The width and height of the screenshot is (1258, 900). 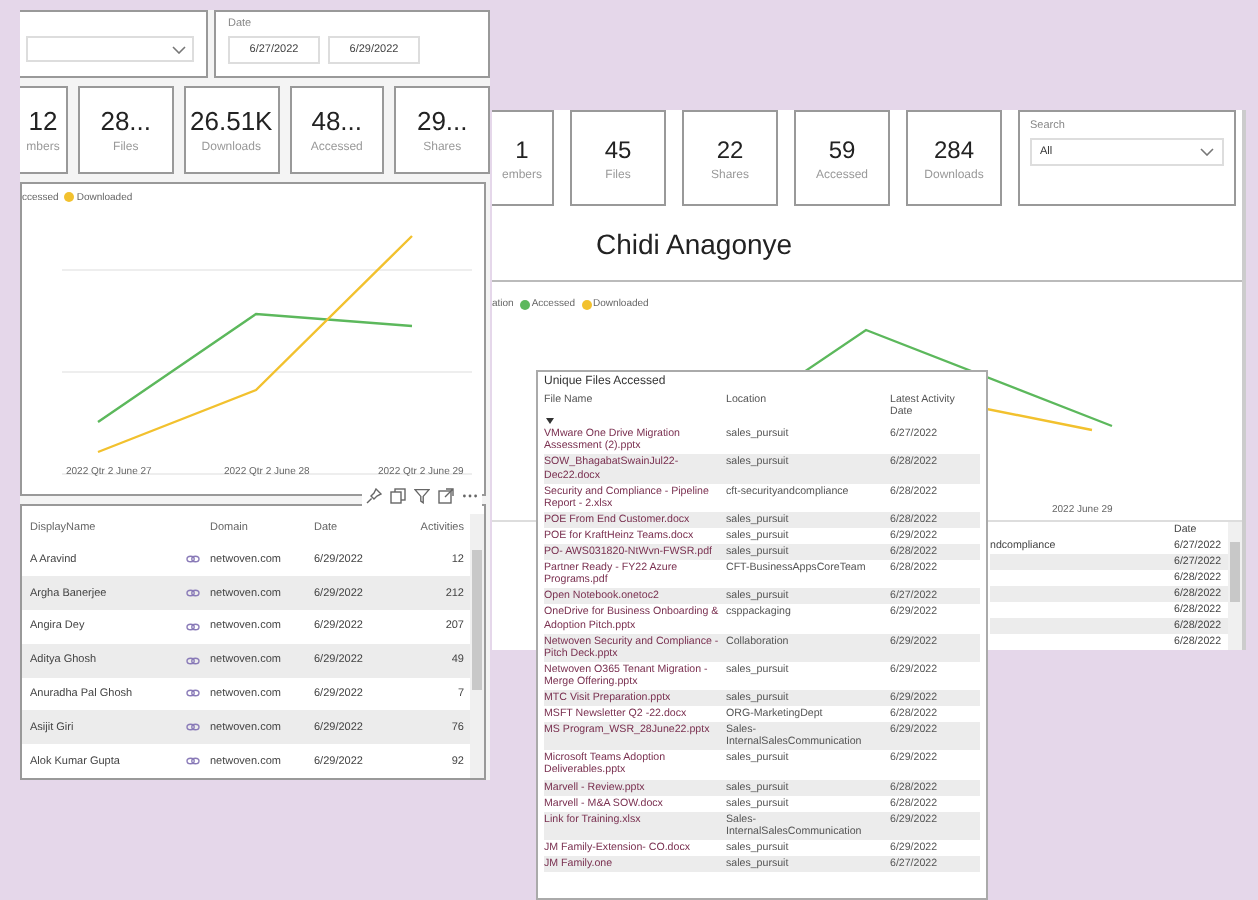 I want to click on stat-value: 12, so click(x=43, y=121).